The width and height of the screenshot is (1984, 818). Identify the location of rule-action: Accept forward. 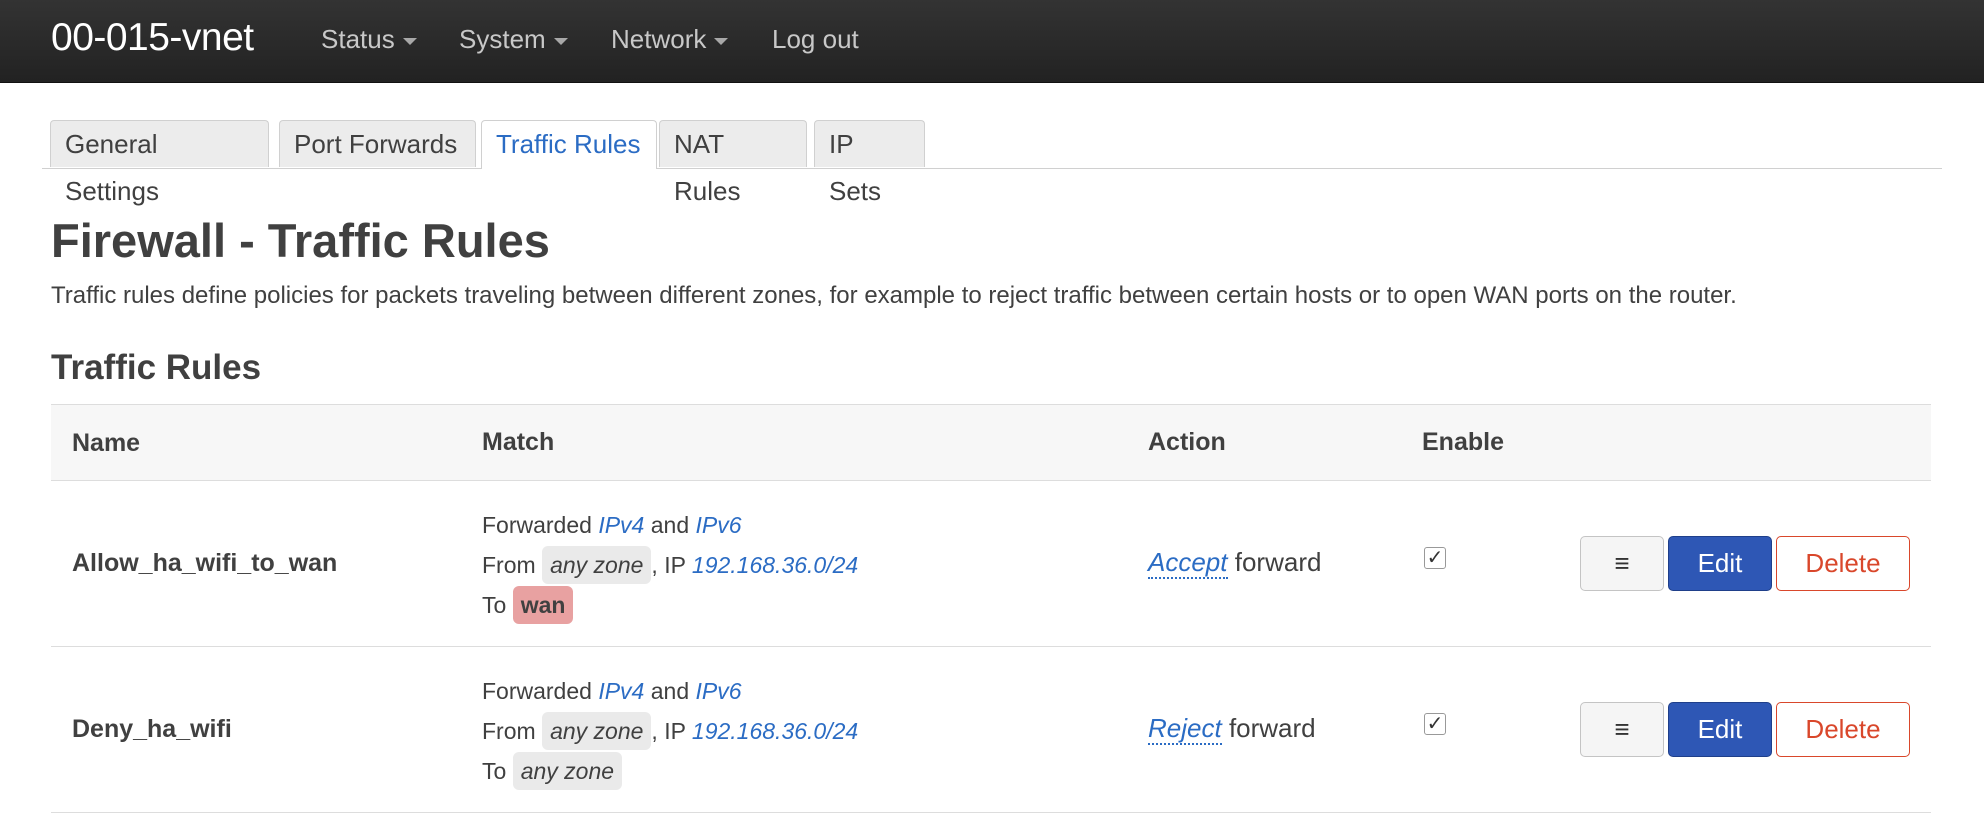
(1235, 563).